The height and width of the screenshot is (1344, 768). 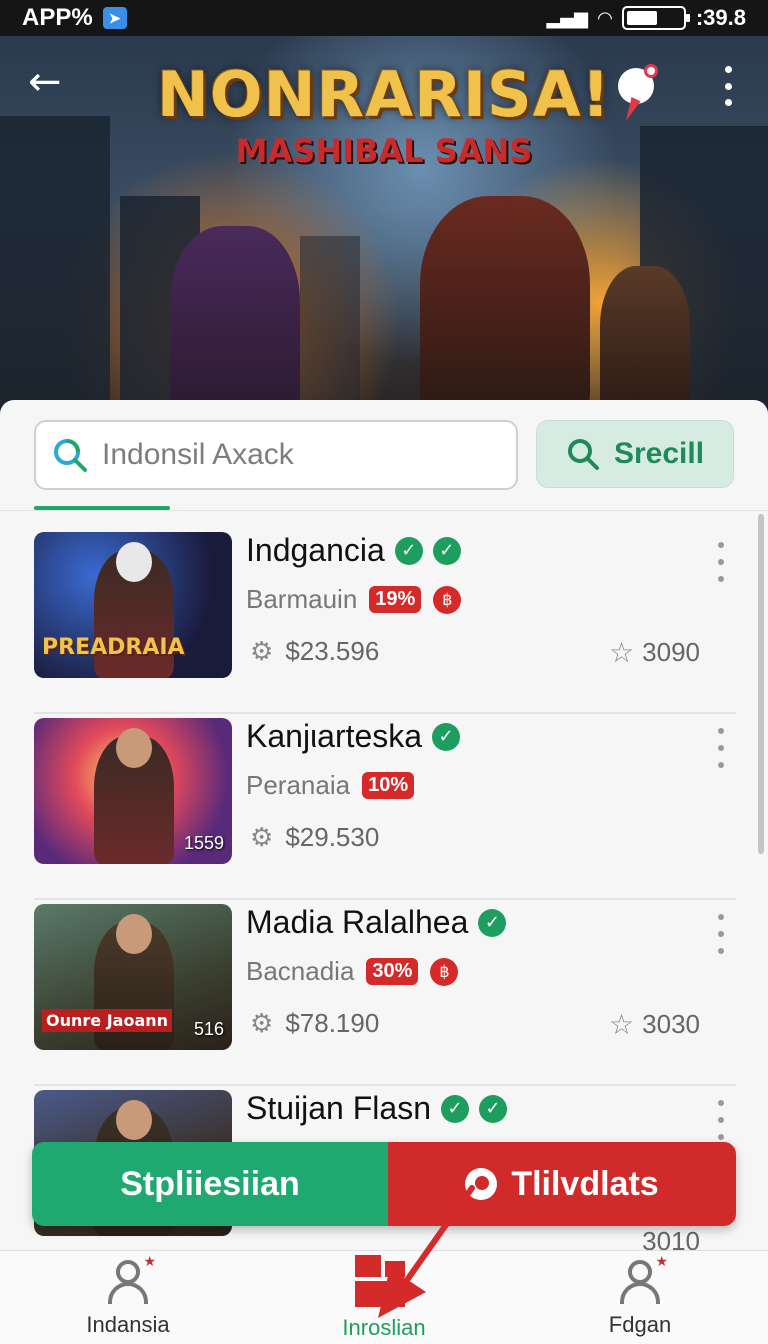 I want to click on item-title: Stuijan Flasn, so click(x=338, y=1108).